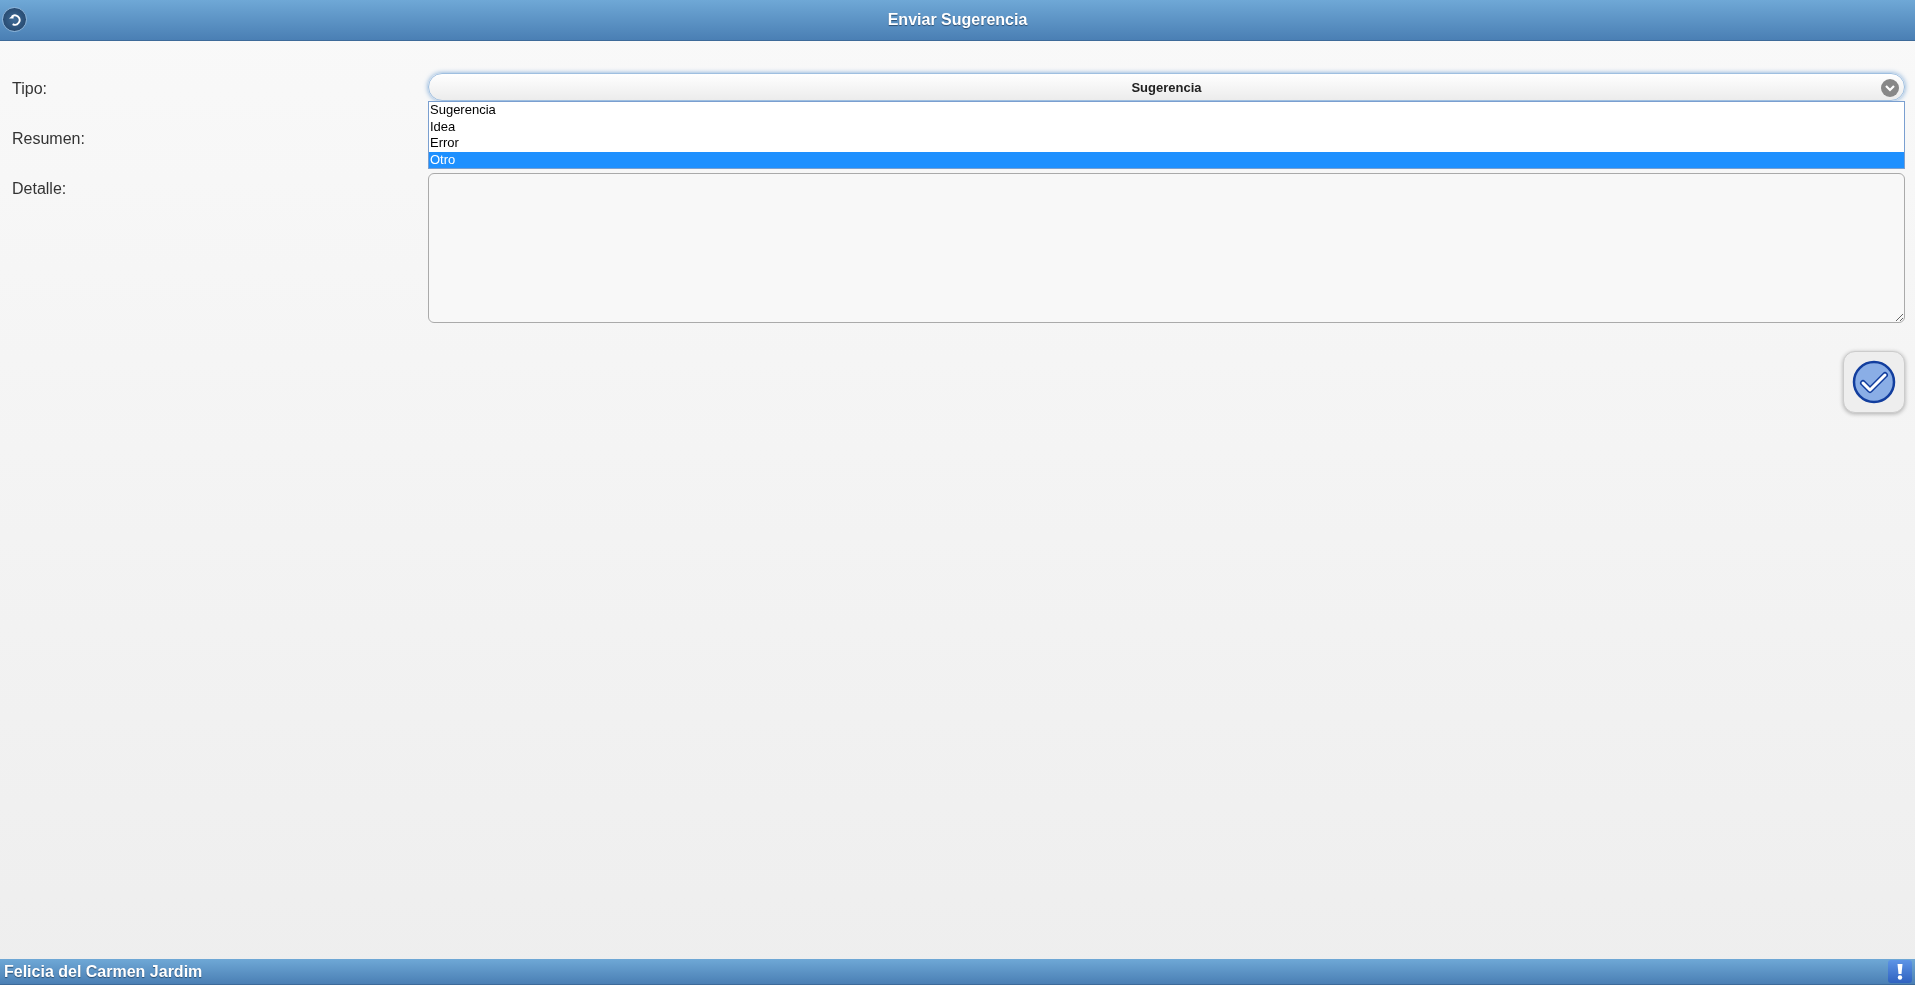 Image resolution: width=1915 pixels, height=985 pixels. I want to click on exclamation-icon, so click(1900, 971).